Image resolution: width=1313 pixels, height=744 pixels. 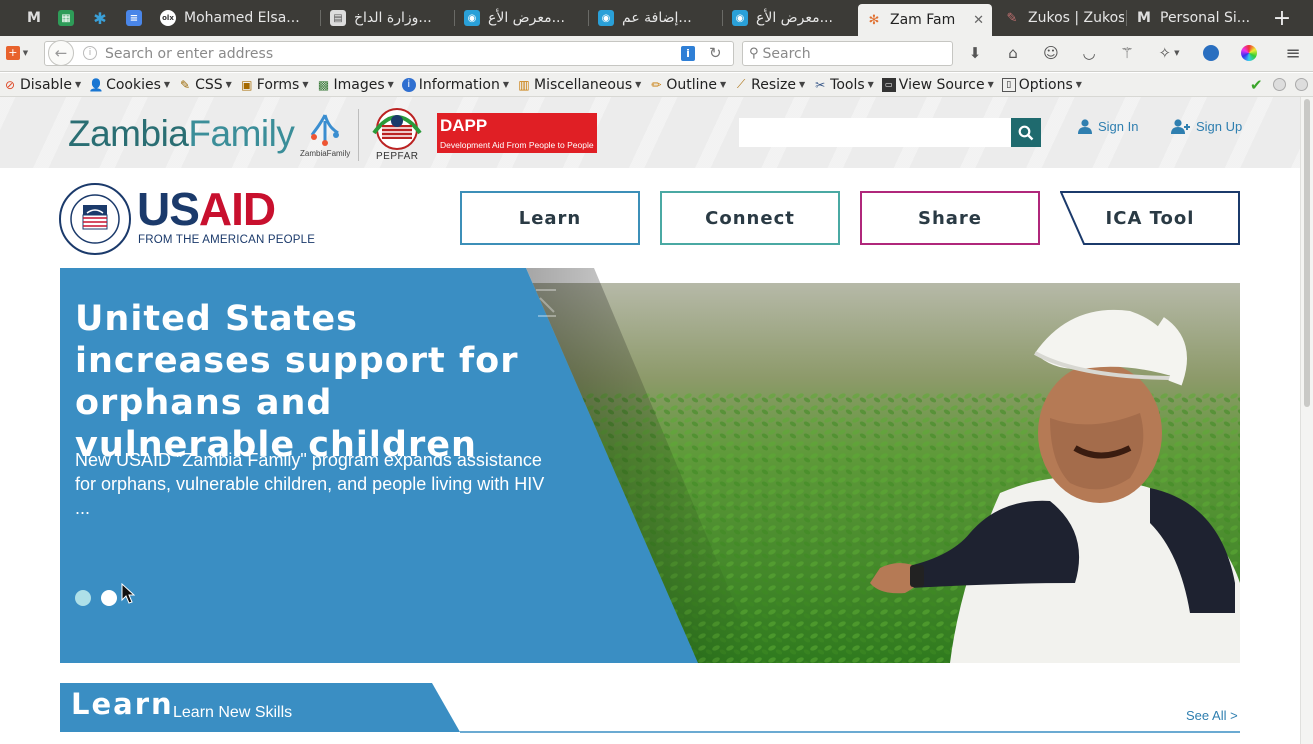 I want to click on miscellaneous-icon: ▥, so click(x=524, y=84).